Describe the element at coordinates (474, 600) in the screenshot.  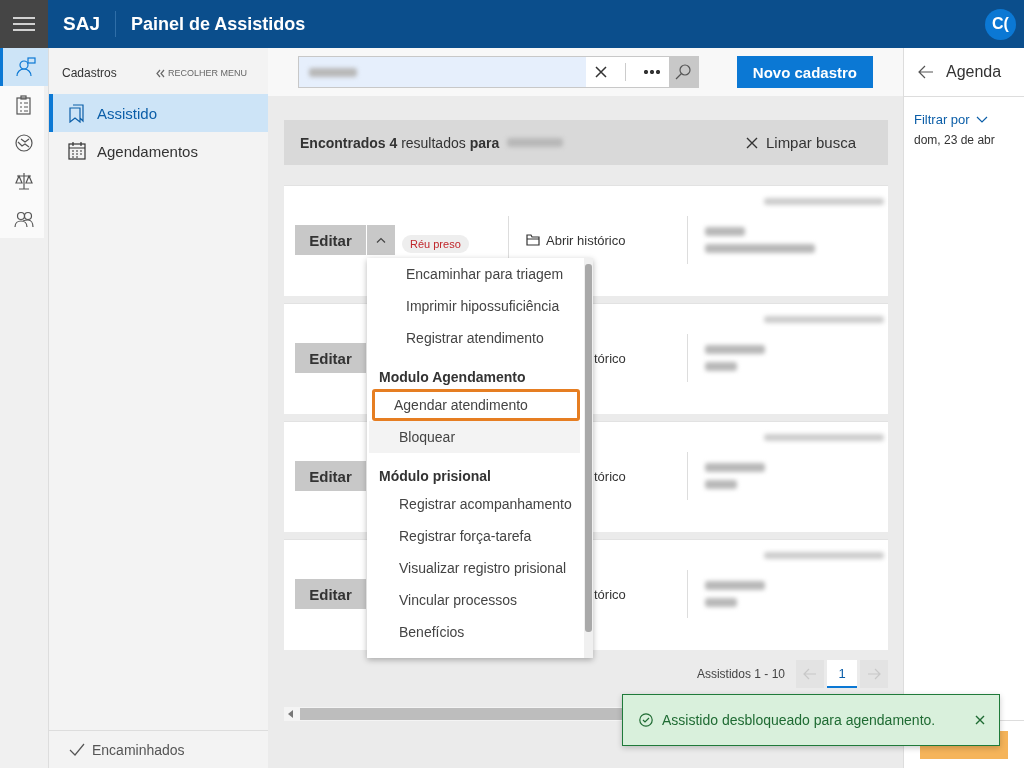
I see `menu-item: Vincular processos` at that location.